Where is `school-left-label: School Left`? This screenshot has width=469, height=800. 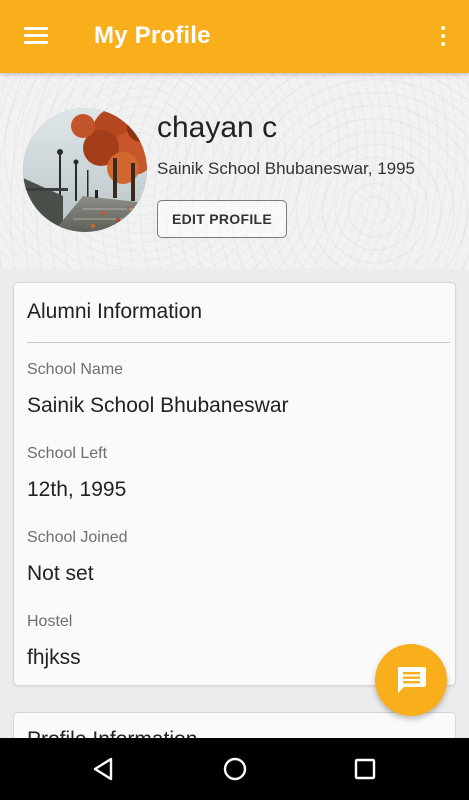
school-left-label: School Left is located at coordinates (67, 453).